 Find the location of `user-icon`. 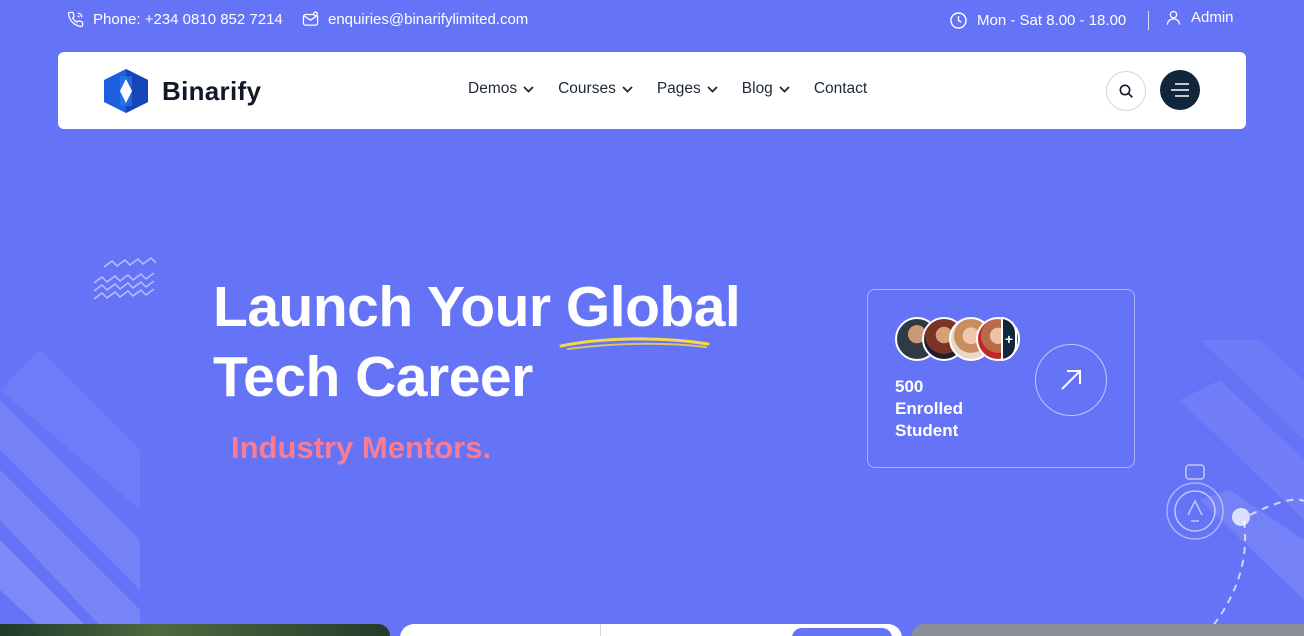

user-icon is located at coordinates (1173, 17).